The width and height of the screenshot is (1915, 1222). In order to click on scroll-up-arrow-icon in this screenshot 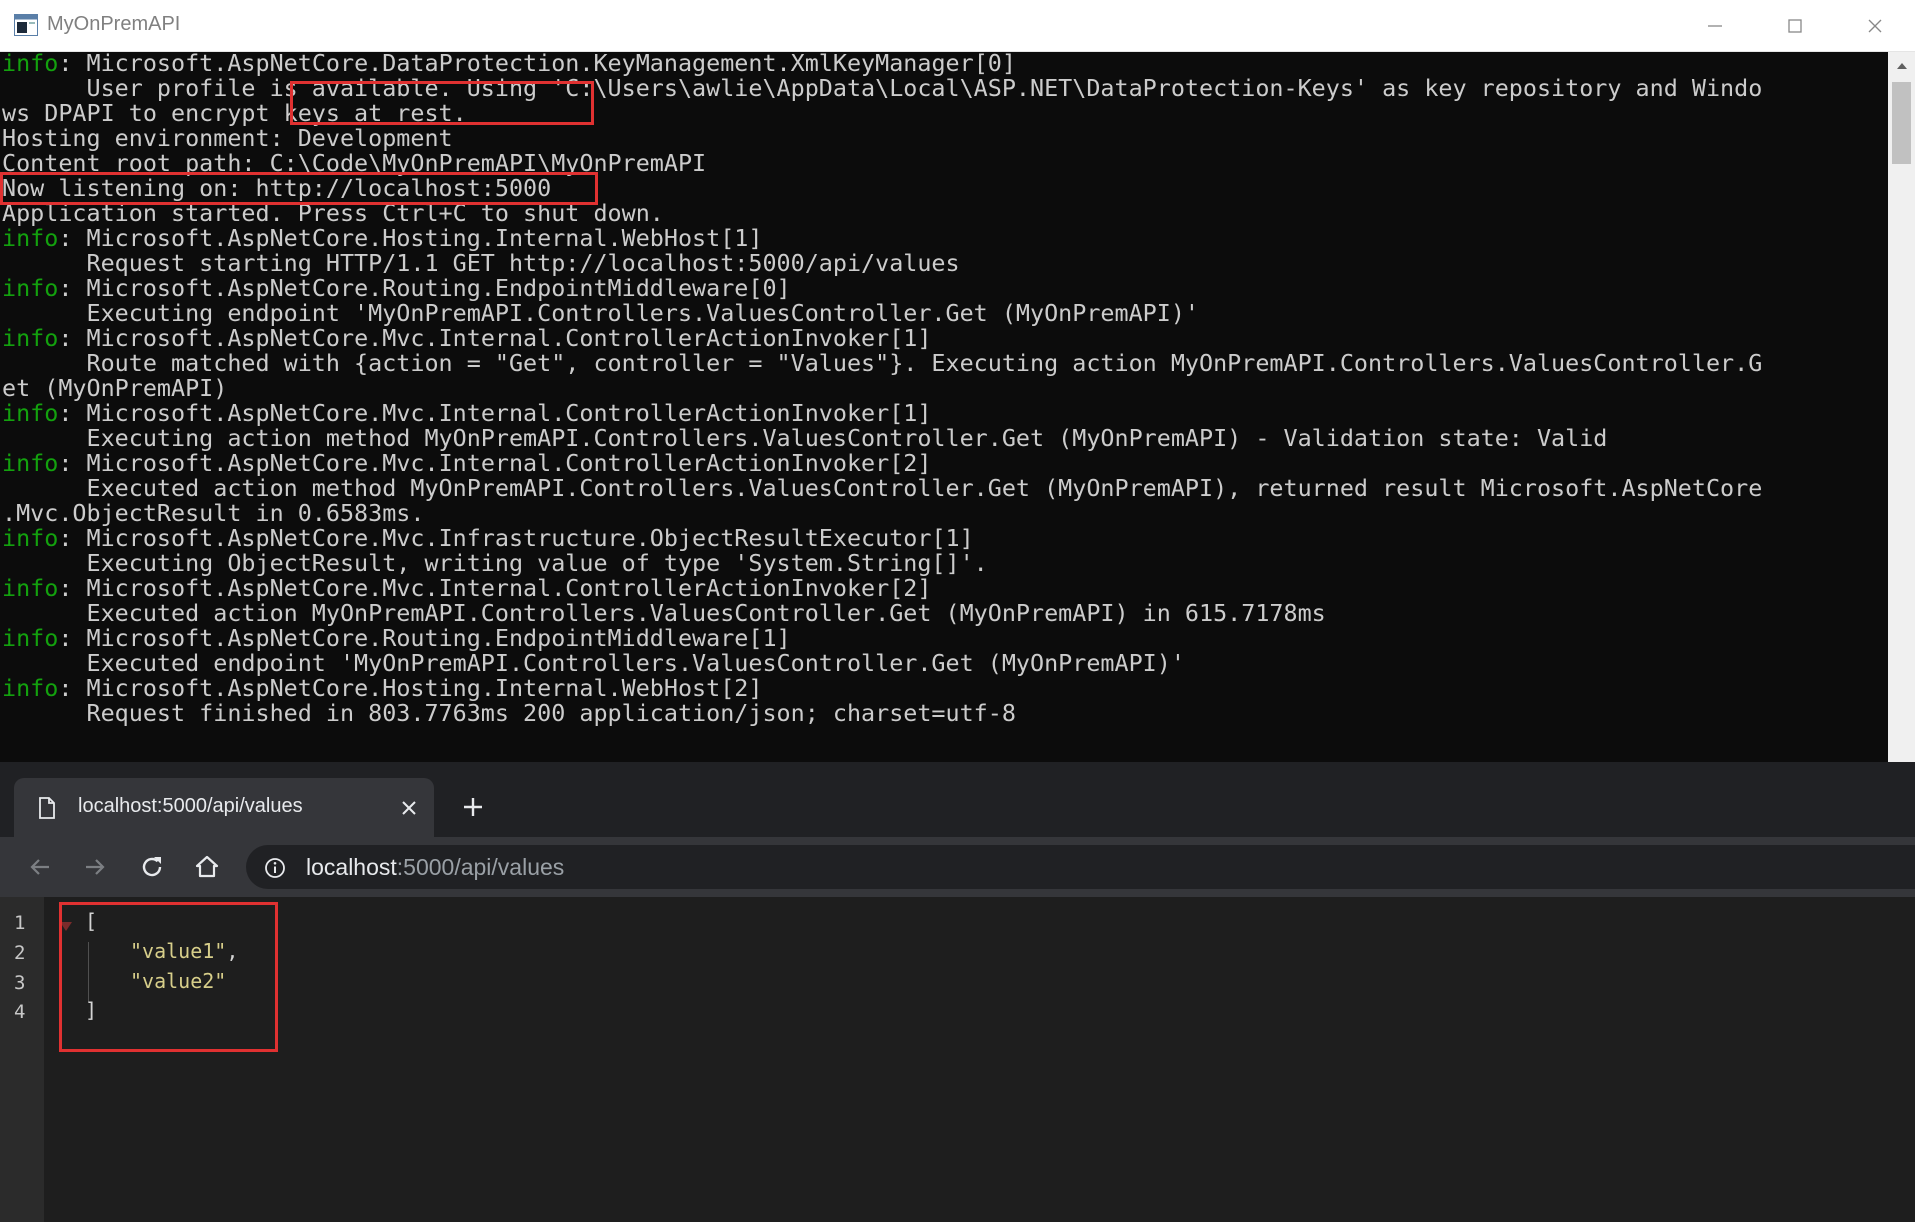, I will do `click(1901, 66)`.